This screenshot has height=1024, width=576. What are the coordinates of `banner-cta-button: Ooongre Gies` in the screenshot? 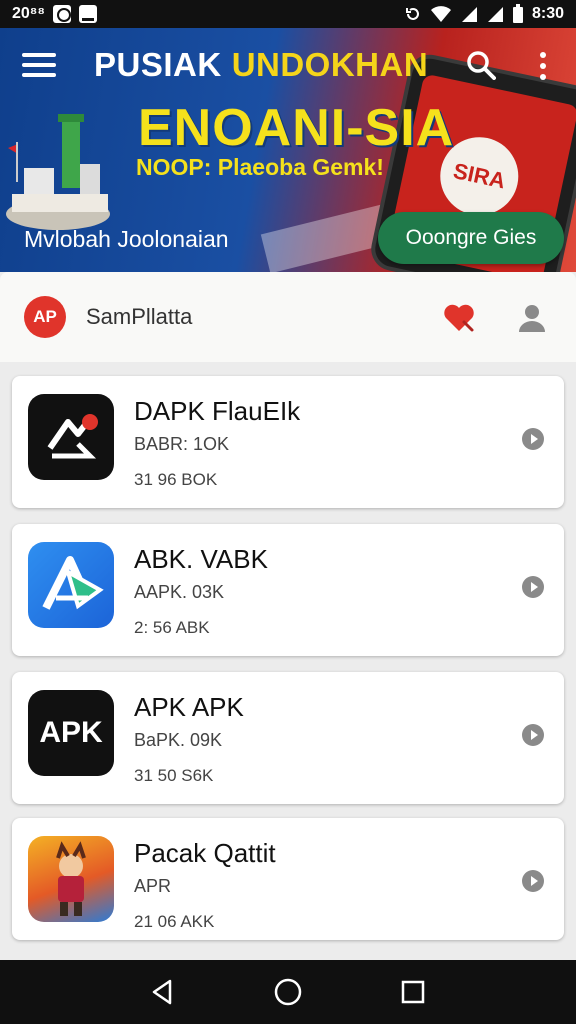 It's located at (471, 238).